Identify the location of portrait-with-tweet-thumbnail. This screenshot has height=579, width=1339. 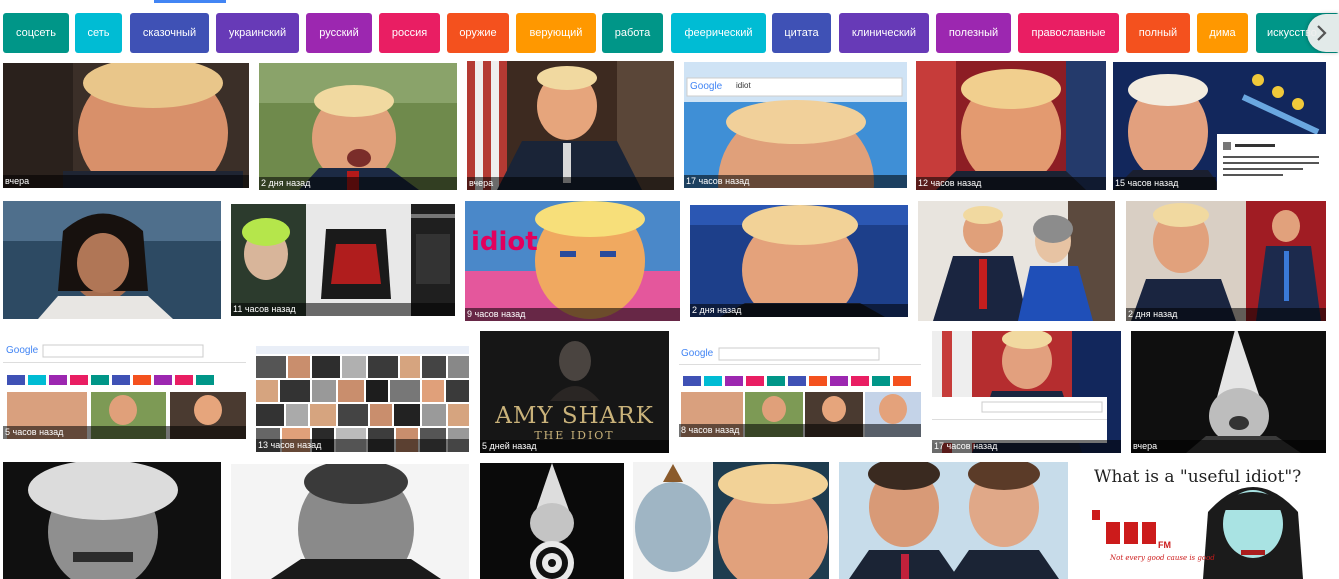
(1219, 126).